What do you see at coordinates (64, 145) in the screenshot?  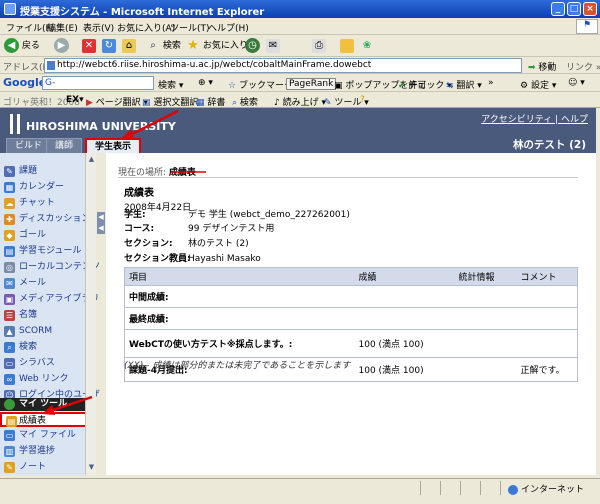 I see `tab-instructor: 講師` at bounding box center [64, 145].